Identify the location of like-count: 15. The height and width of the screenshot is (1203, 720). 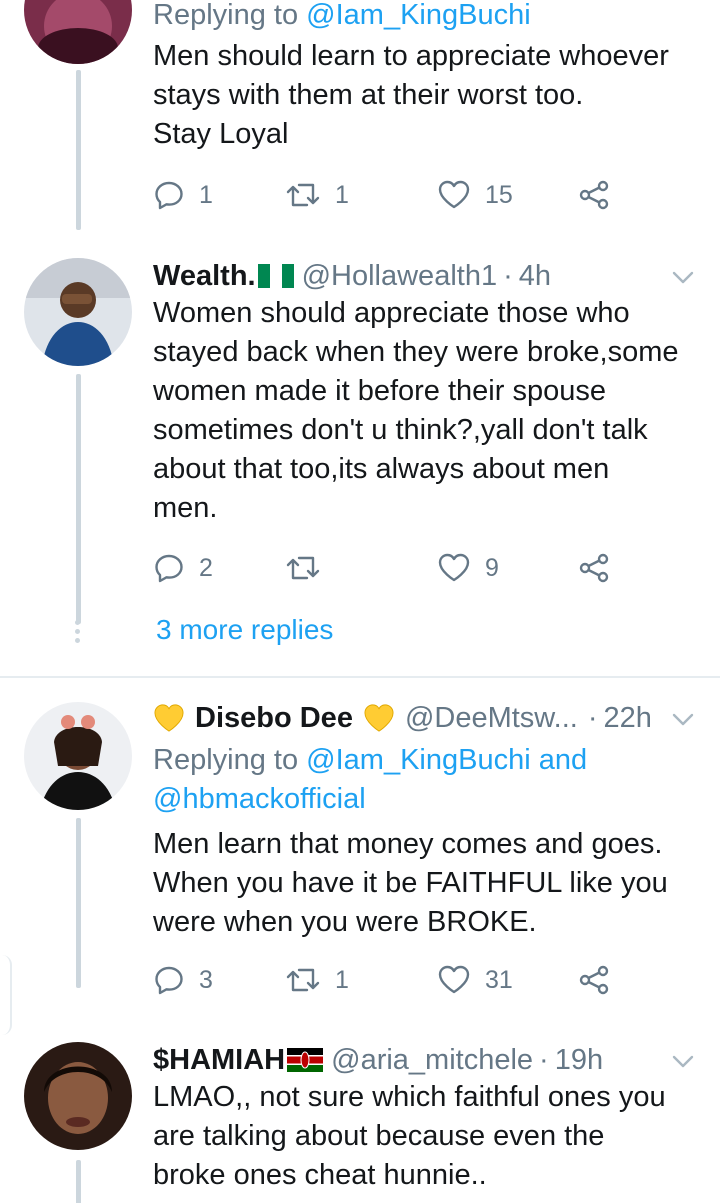
(499, 194).